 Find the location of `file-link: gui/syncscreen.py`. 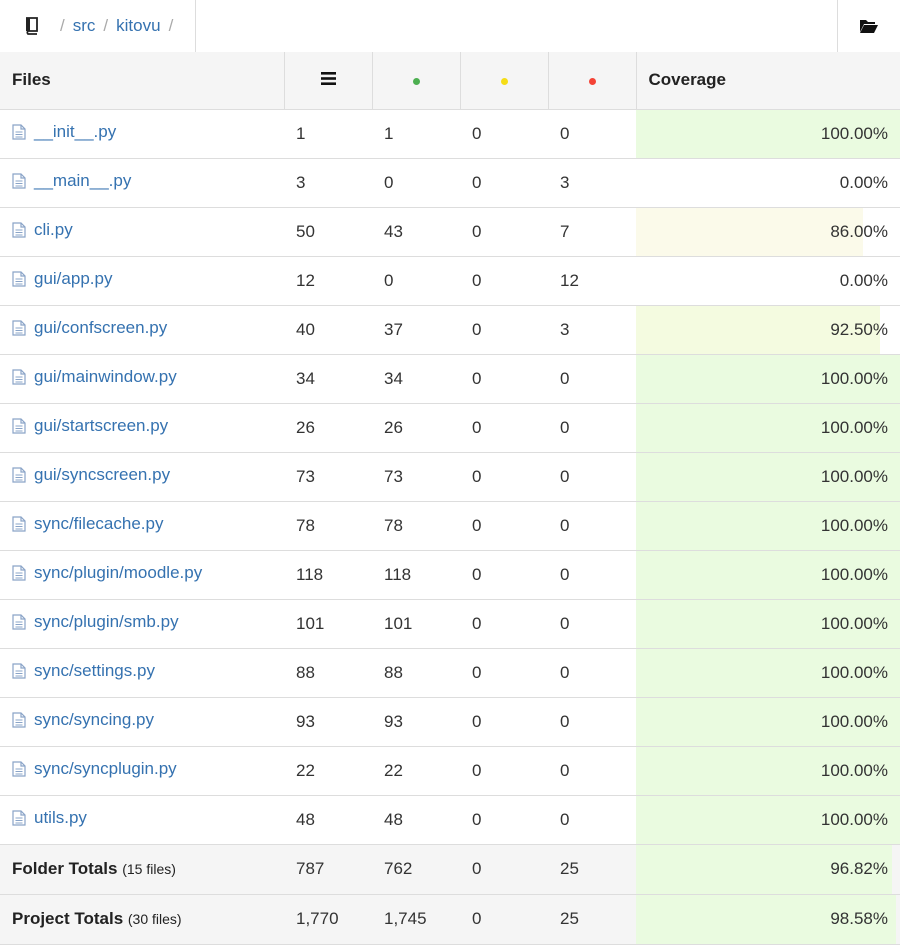

file-link: gui/syncscreen.py is located at coordinates (102, 475).